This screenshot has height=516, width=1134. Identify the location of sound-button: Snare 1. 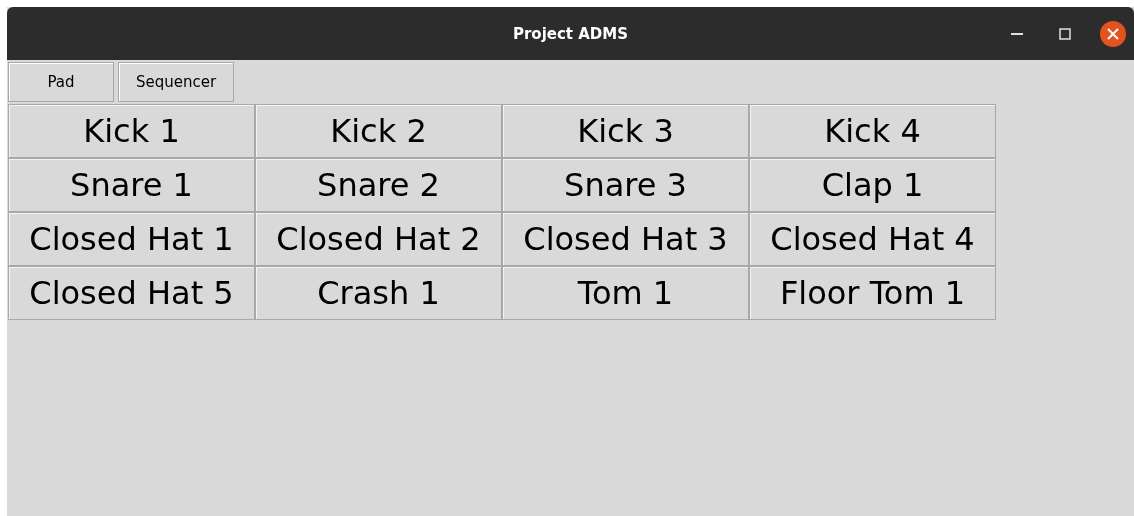
(131, 185).